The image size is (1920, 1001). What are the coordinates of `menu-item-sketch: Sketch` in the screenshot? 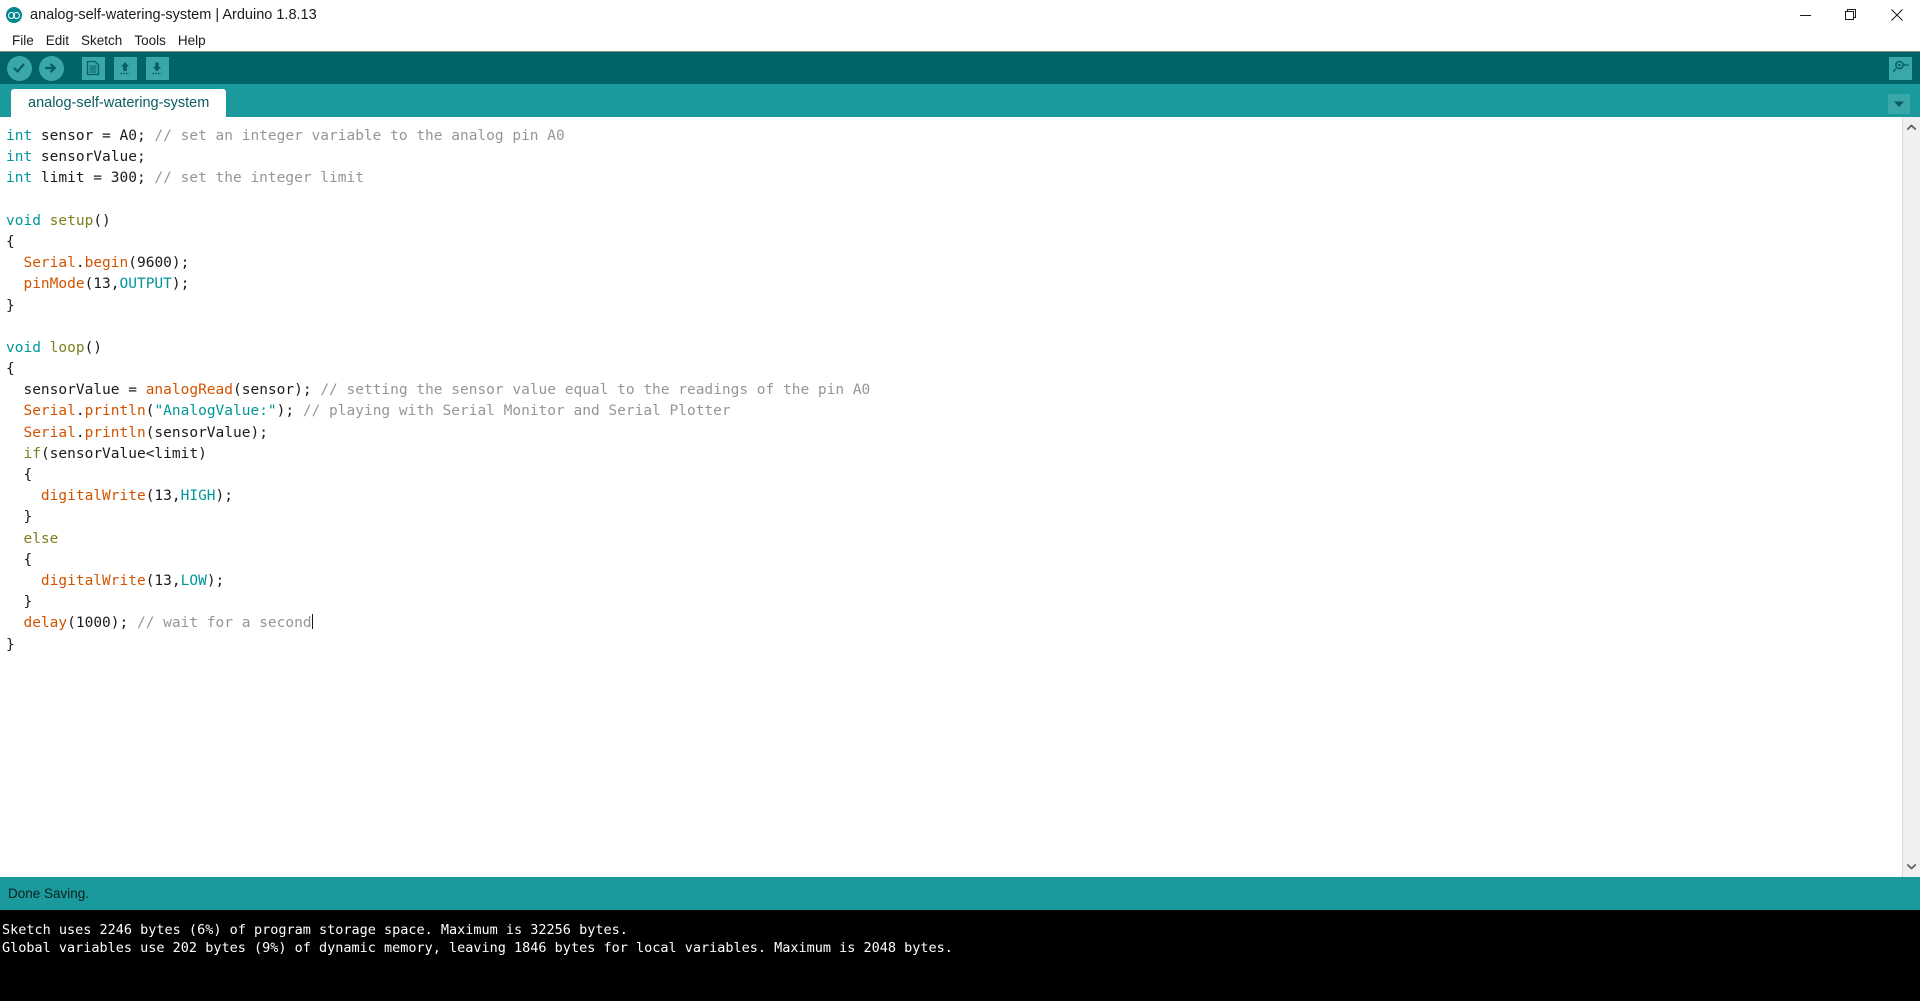 It's located at (101, 40).